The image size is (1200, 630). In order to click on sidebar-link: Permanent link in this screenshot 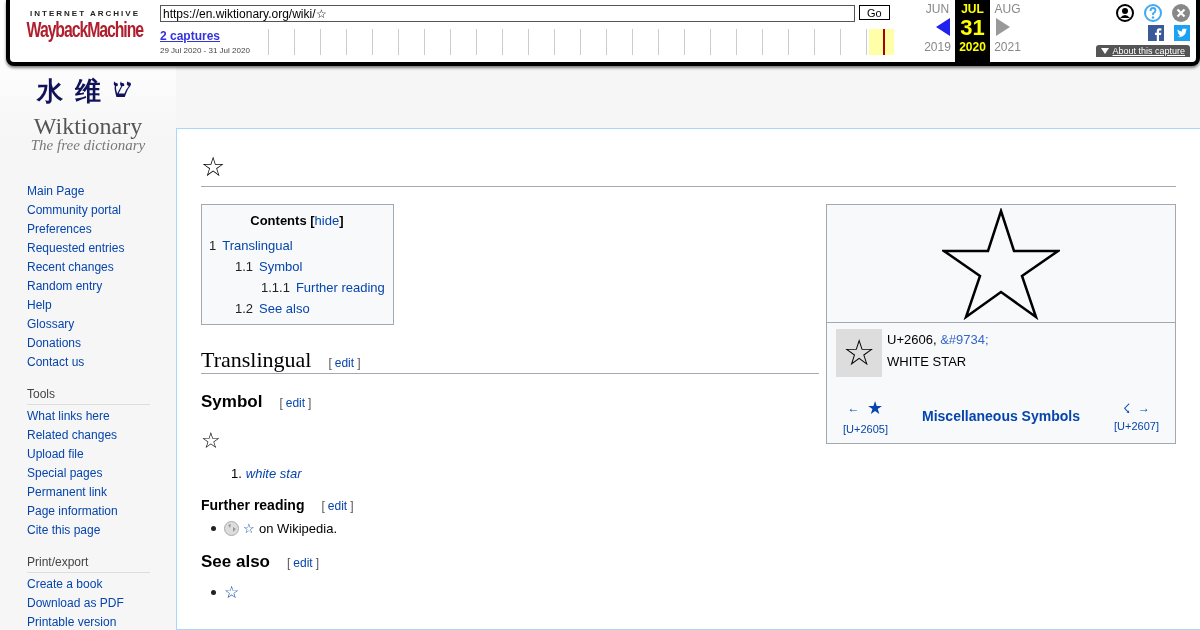, I will do `click(101, 492)`.